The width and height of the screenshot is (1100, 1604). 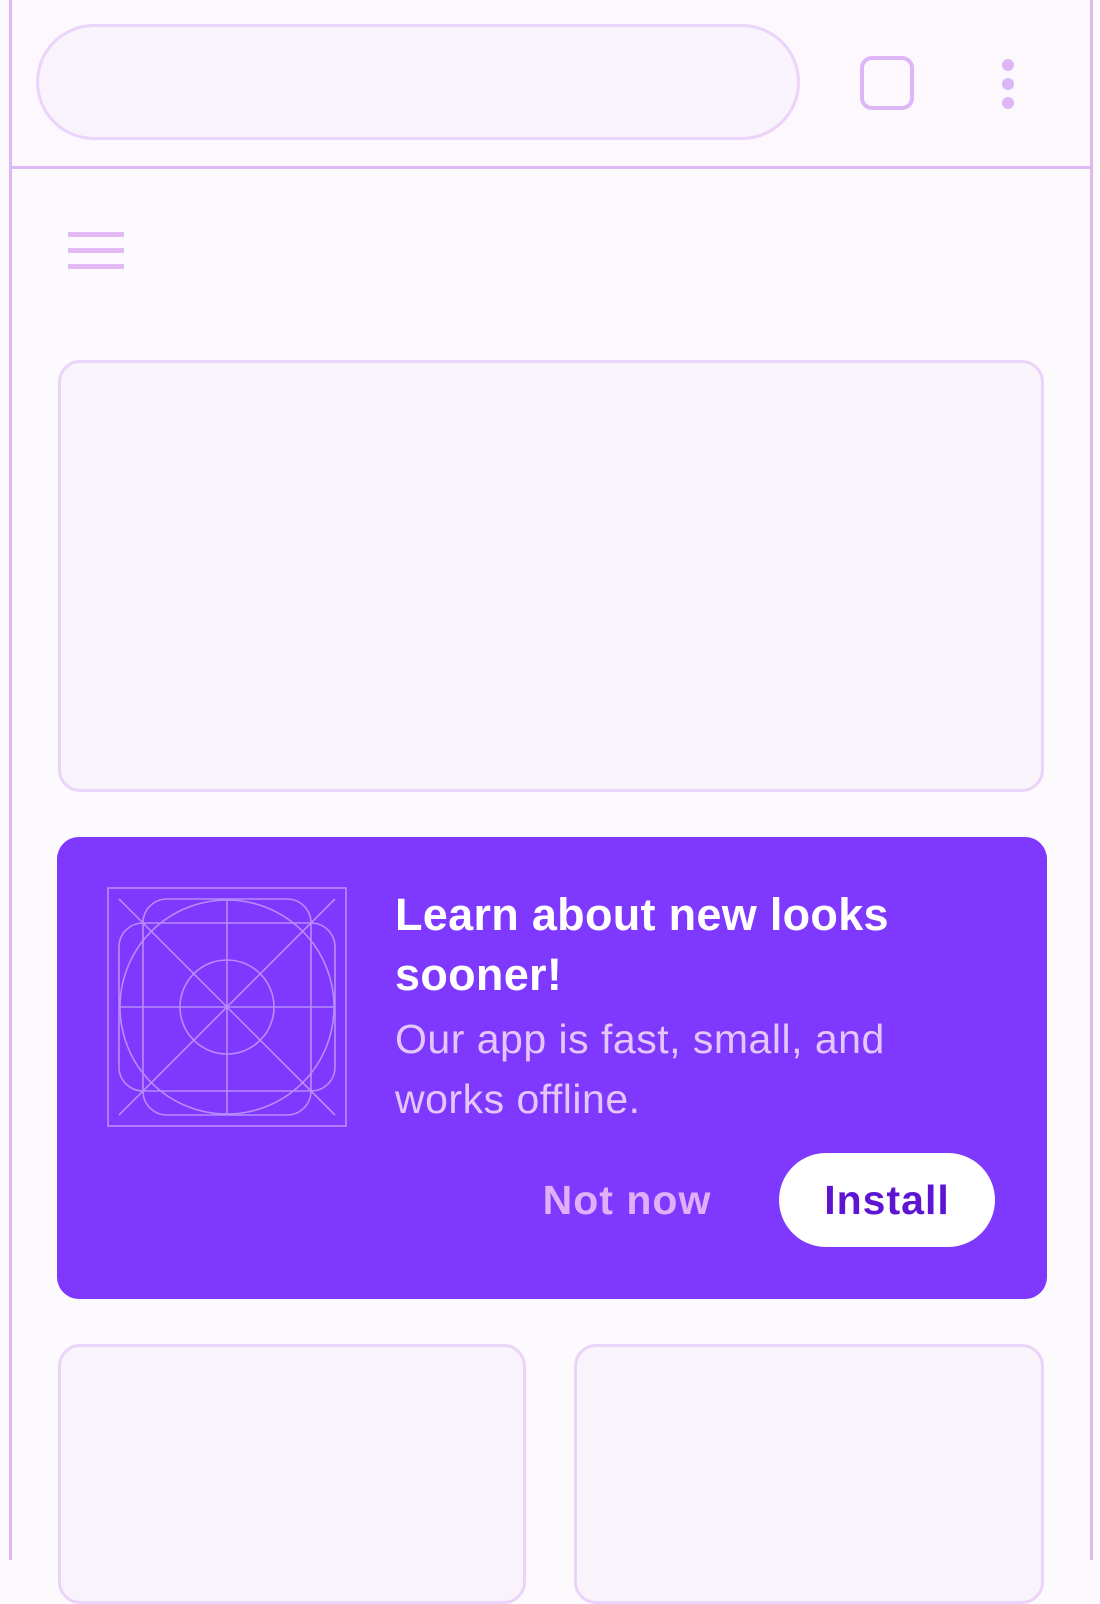 What do you see at coordinates (642, 944) in the screenshot?
I see `install-prompt-title: Learn about new looks sooner!` at bounding box center [642, 944].